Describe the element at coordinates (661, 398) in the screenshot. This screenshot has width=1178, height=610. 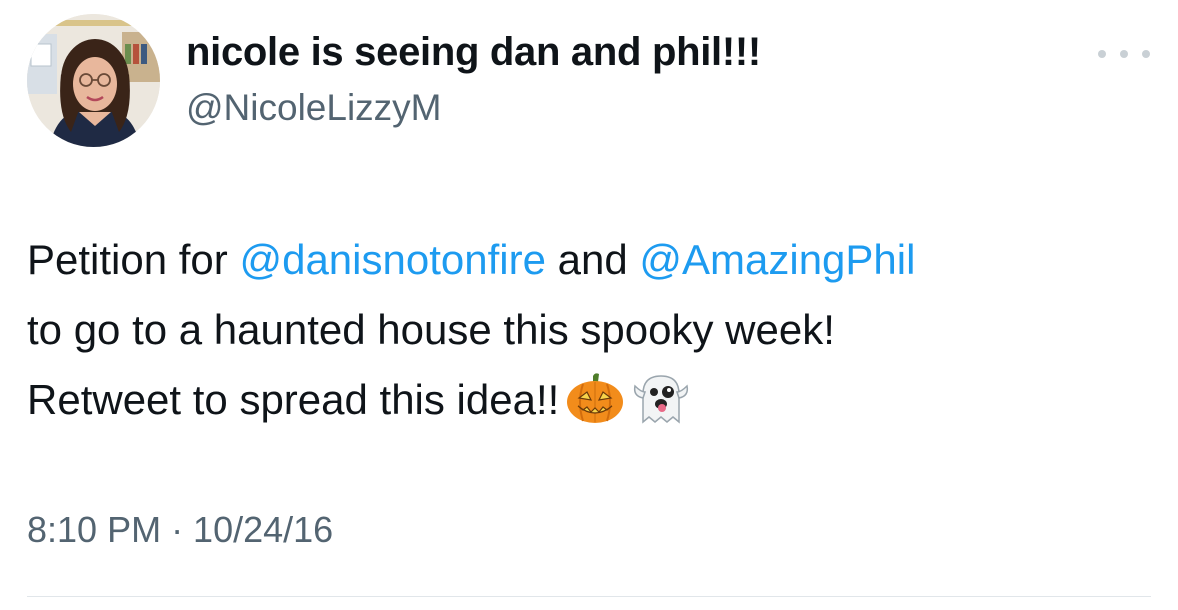
I see `ghost-icon` at that location.